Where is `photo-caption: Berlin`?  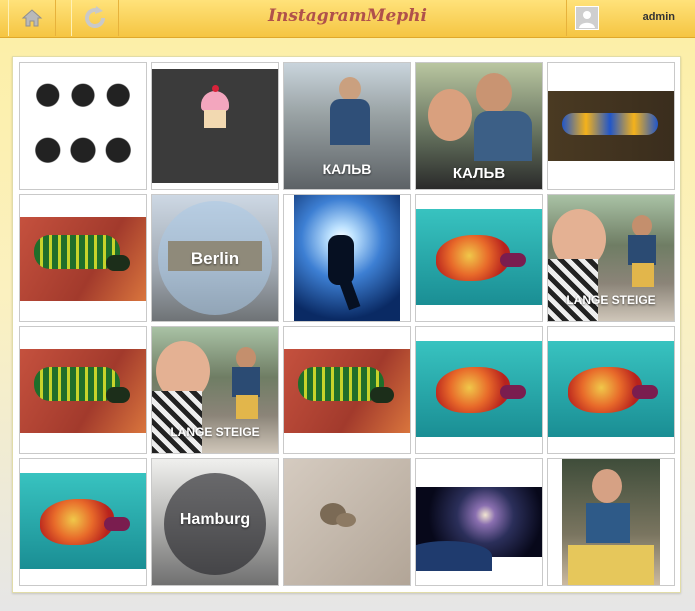
photo-caption: Berlin is located at coordinates (215, 258).